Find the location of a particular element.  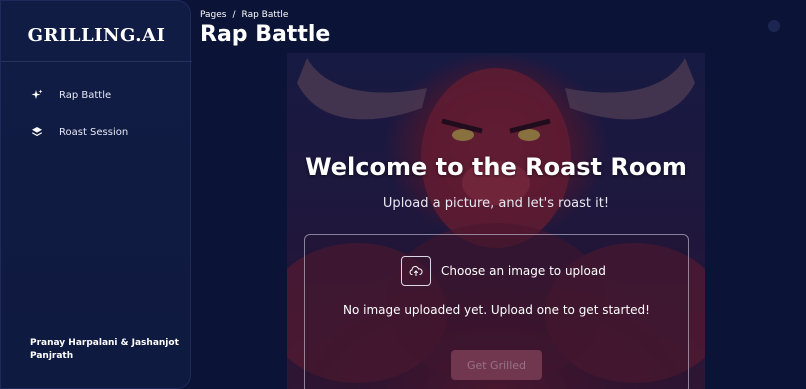

get-grilled-button: Get Grilled is located at coordinates (496, 365).